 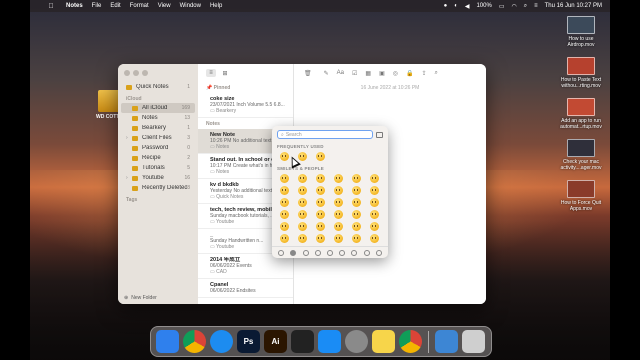 I want to click on search-icon: ⌕, so click(x=436, y=73).